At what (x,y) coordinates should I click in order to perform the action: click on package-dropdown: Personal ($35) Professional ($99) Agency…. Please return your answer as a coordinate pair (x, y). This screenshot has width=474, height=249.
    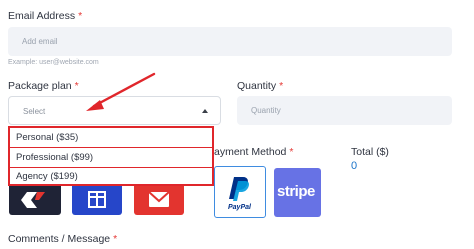
    Looking at the image, I should click on (111, 156).